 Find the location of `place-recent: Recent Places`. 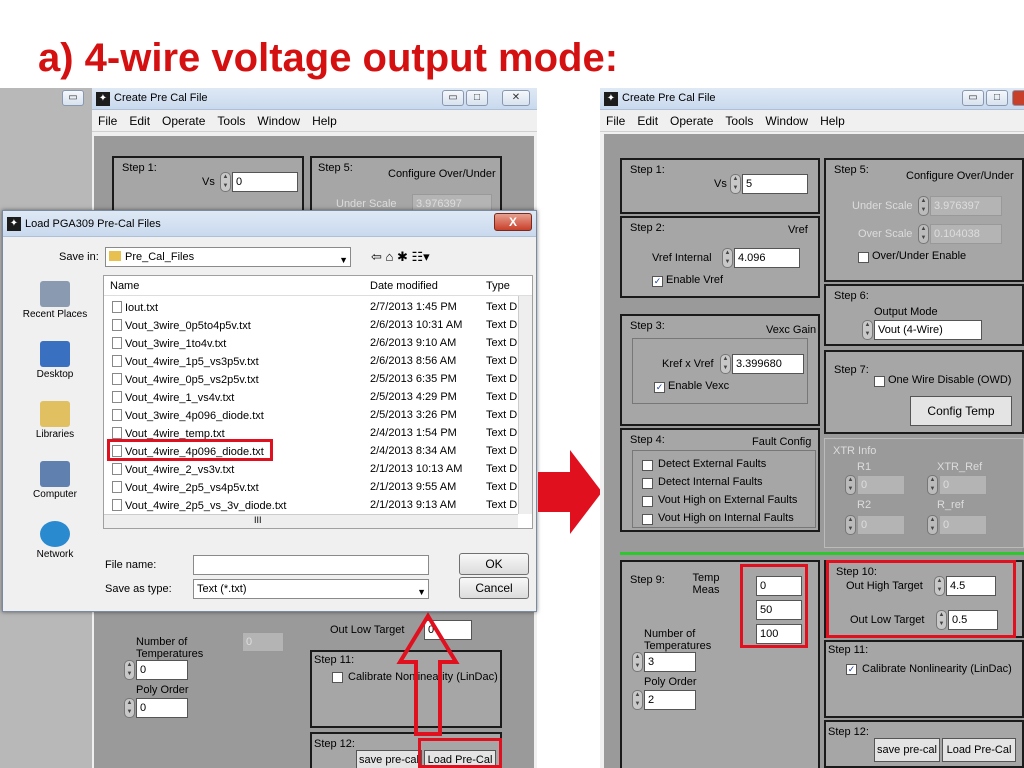

place-recent: Recent Places is located at coordinates (55, 309).